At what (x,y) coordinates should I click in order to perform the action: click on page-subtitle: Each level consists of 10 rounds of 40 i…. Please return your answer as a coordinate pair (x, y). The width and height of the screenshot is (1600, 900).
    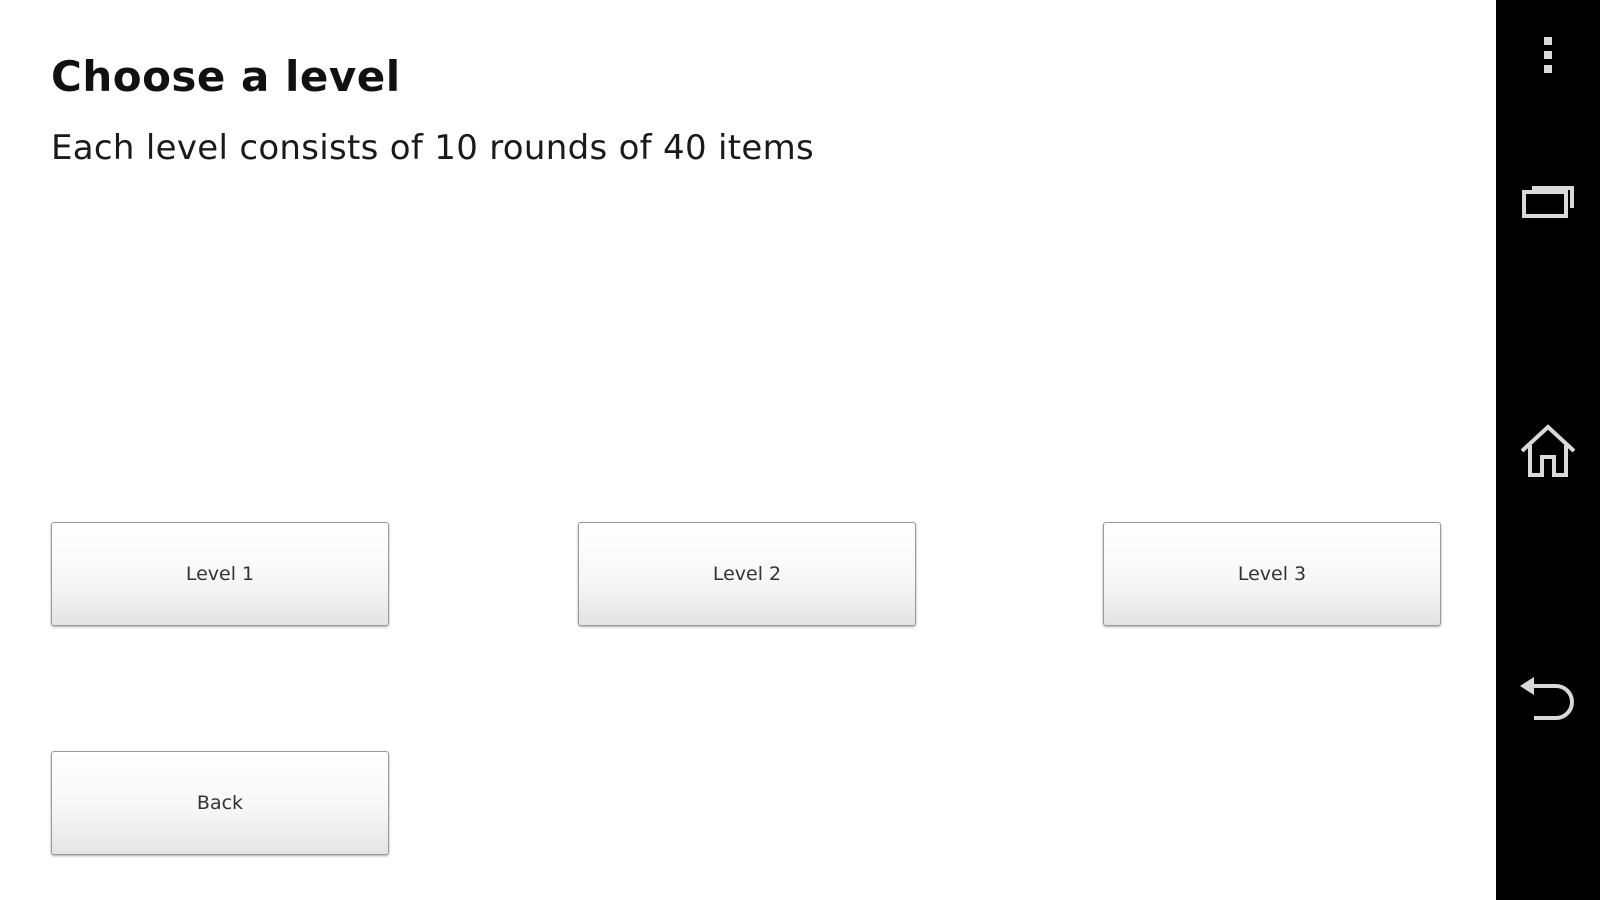
    Looking at the image, I should click on (433, 148).